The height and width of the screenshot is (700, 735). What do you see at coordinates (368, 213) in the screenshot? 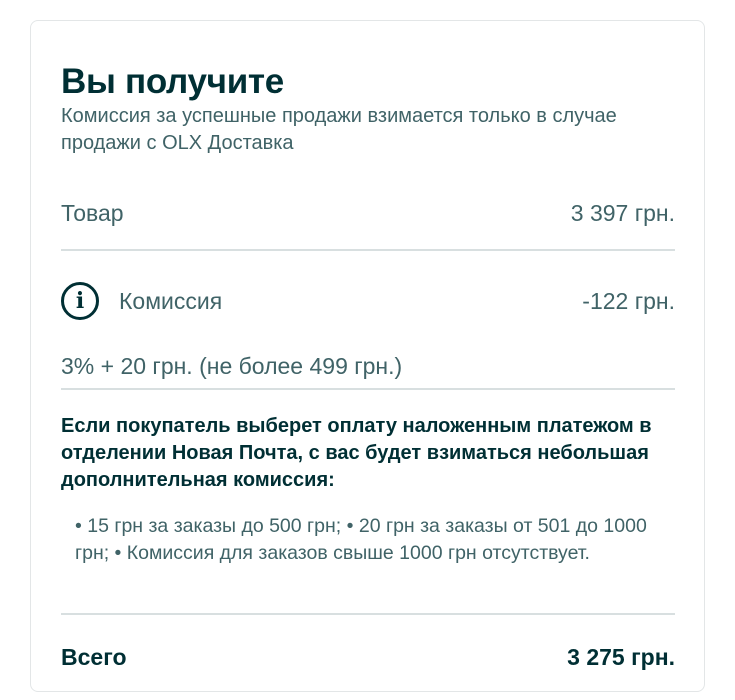
I see `goods-row: Товар 3 397 грн.` at bounding box center [368, 213].